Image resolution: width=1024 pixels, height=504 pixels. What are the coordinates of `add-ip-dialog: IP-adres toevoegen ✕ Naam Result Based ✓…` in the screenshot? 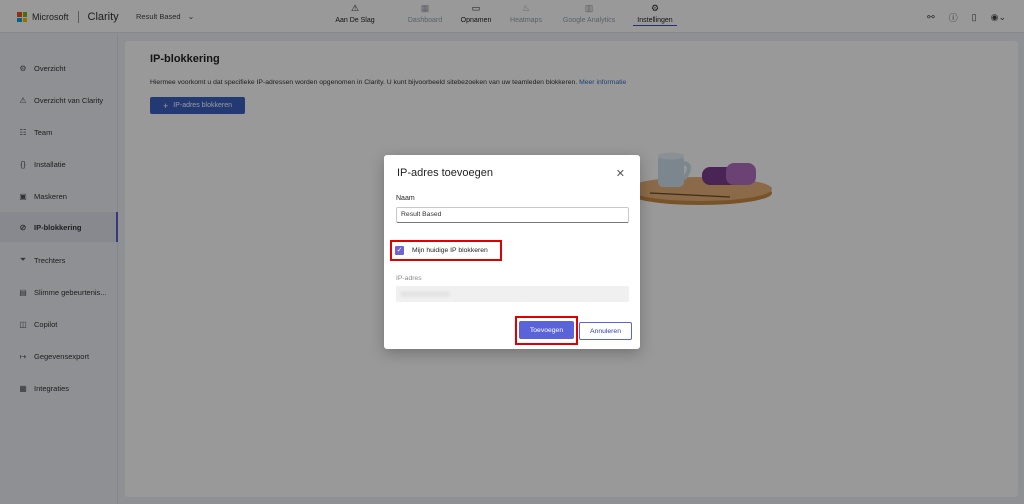 It's located at (512, 252).